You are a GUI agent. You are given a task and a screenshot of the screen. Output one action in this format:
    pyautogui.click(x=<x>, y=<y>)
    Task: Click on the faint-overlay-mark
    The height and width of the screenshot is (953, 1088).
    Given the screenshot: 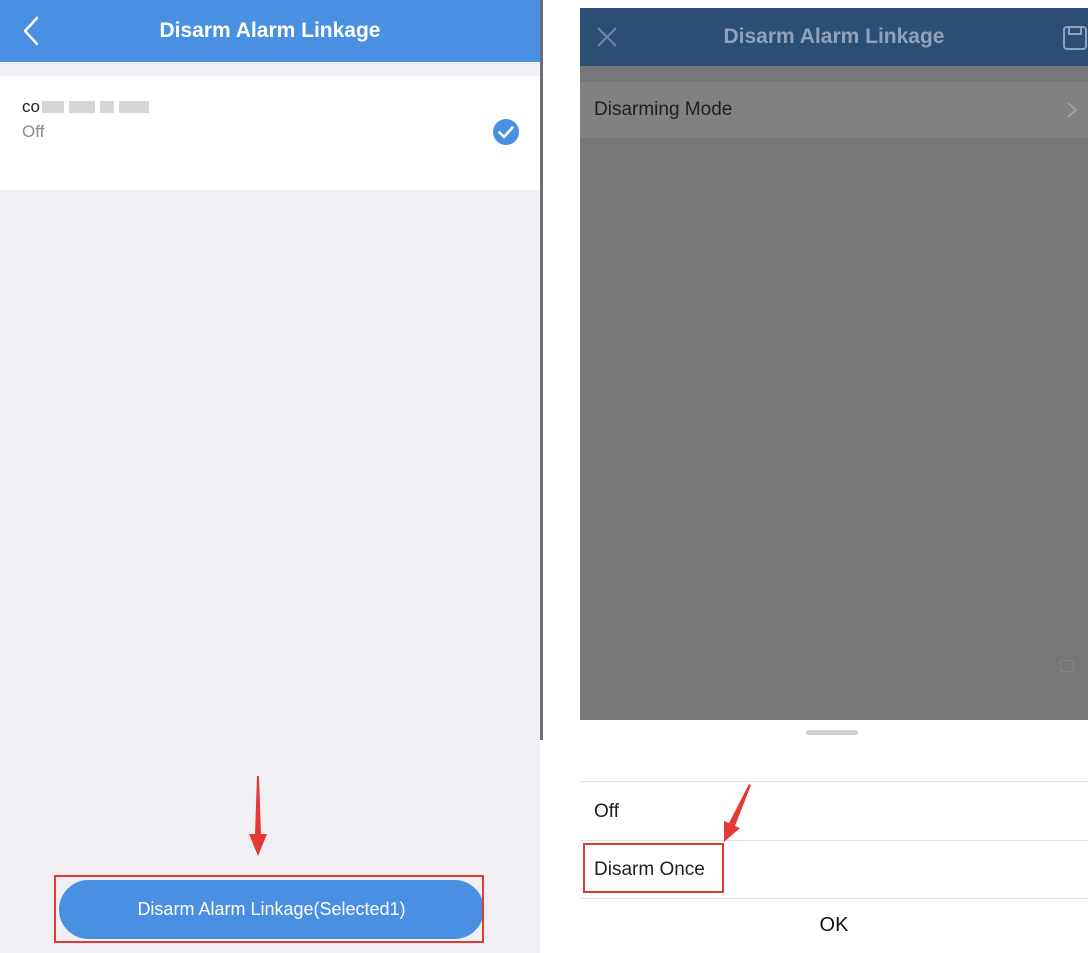 What is the action you would take?
    pyautogui.click(x=1067, y=666)
    